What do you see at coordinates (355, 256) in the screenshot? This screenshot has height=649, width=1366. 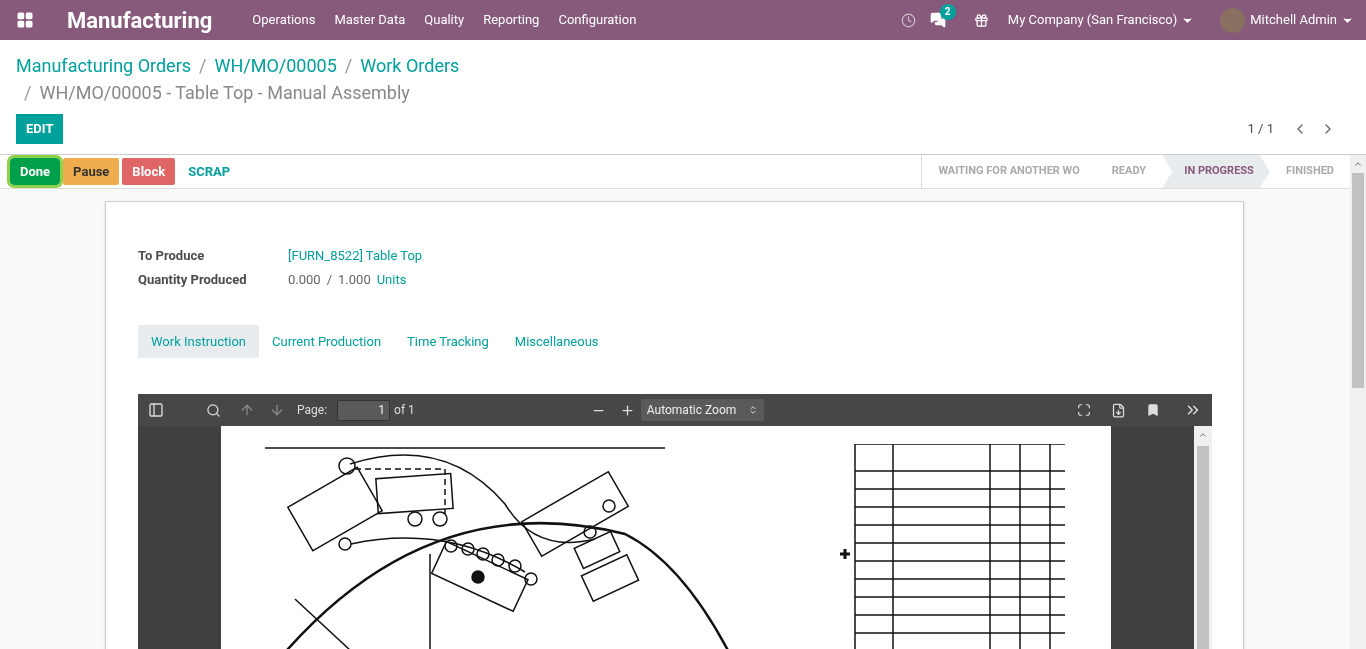 I see `product-link: [FURN_8522] Table Top` at bounding box center [355, 256].